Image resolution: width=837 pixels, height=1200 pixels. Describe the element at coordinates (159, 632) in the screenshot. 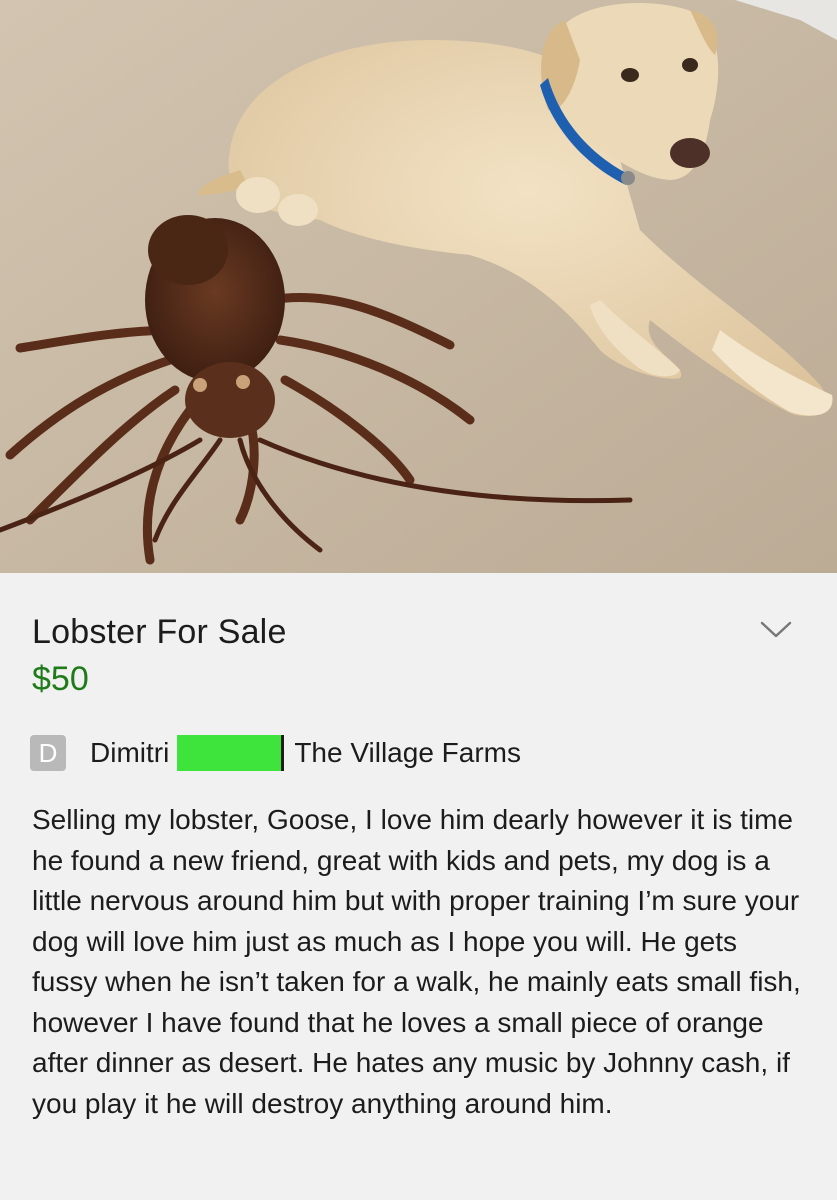

I see `listing-title: Lobster For Sale` at that location.